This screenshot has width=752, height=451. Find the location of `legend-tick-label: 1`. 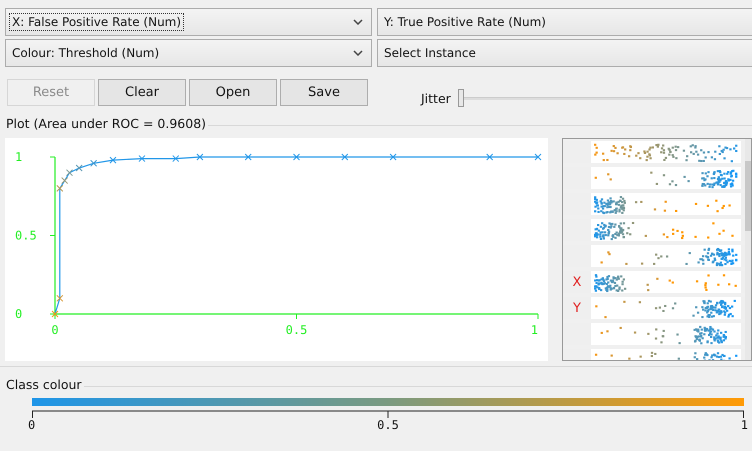

legend-tick-label: 1 is located at coordinates (744, 425).